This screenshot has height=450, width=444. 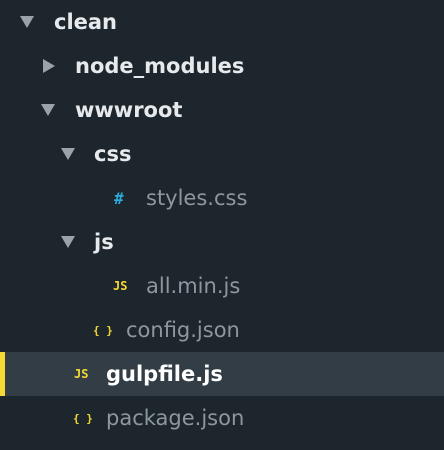 What do you see at coordinates (119, 198) in the screenshot?
I see `hash-icon: #` at bounding box center [119, 198].